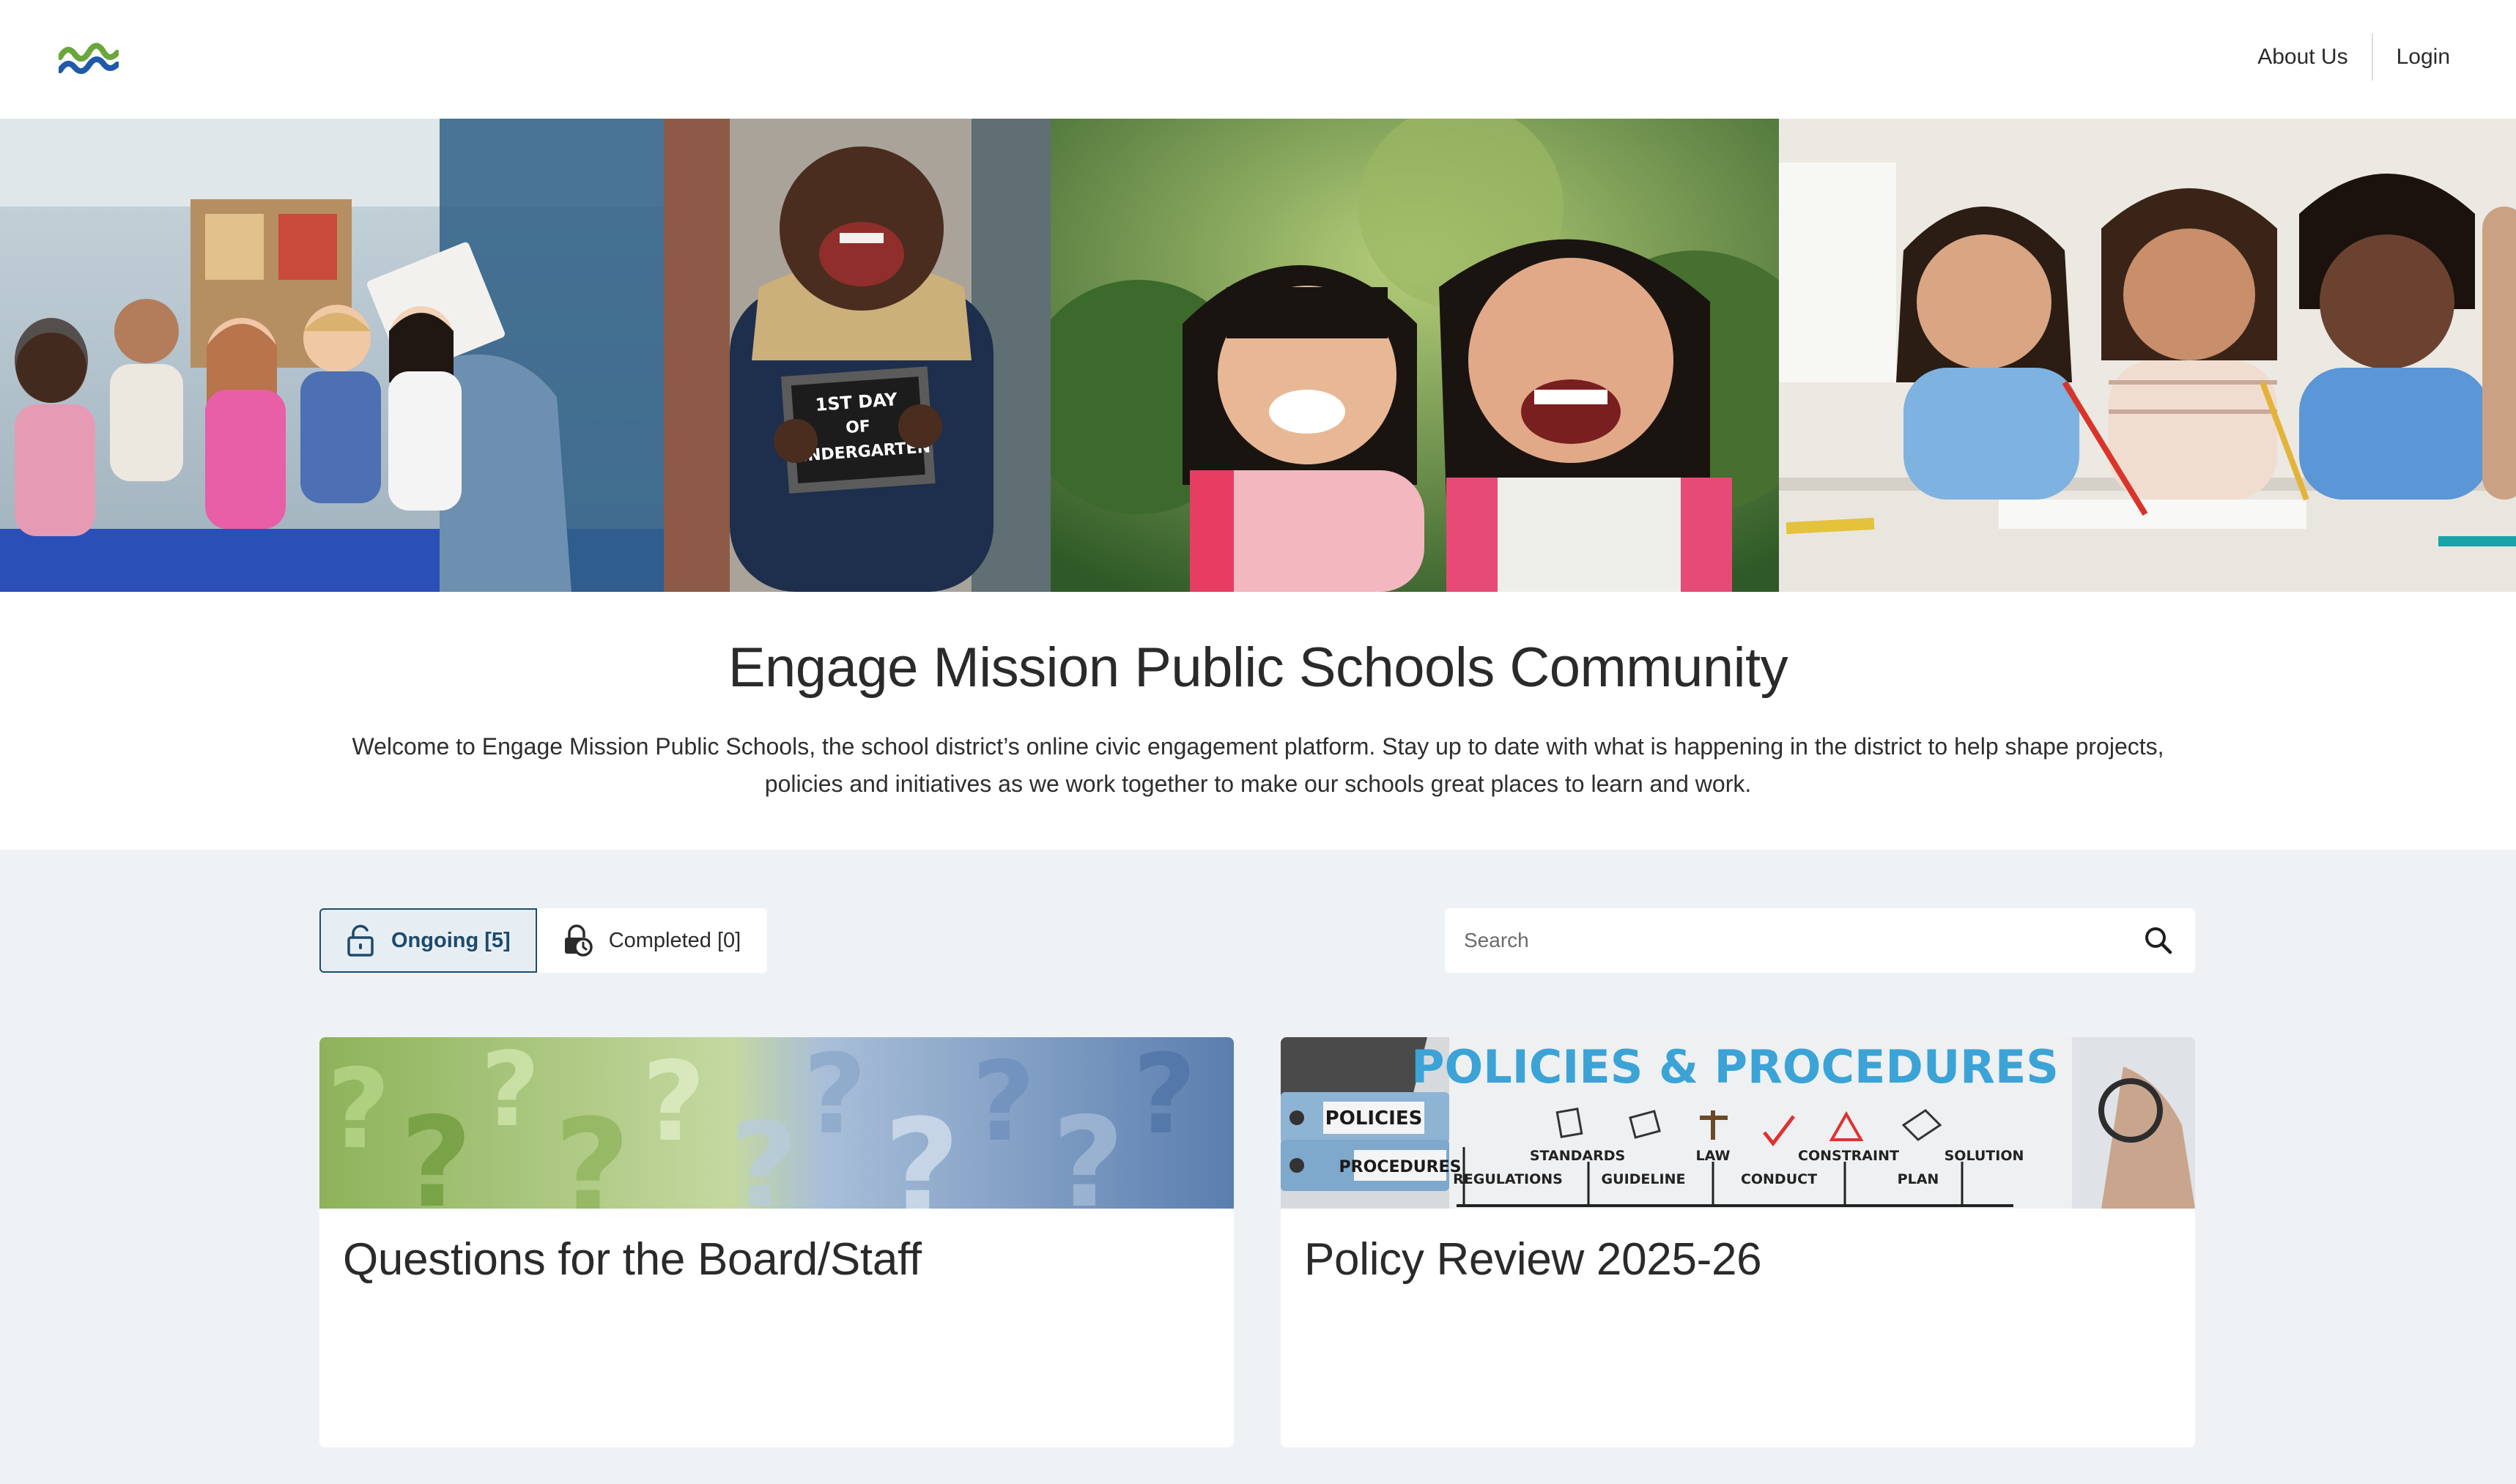 The width and height of the screenshot is (2516, 1484). What do you see at coordinates (1258, 59) in the screenshot?
I see `site-header: About Us Login` at bounding box center [1258, 59].